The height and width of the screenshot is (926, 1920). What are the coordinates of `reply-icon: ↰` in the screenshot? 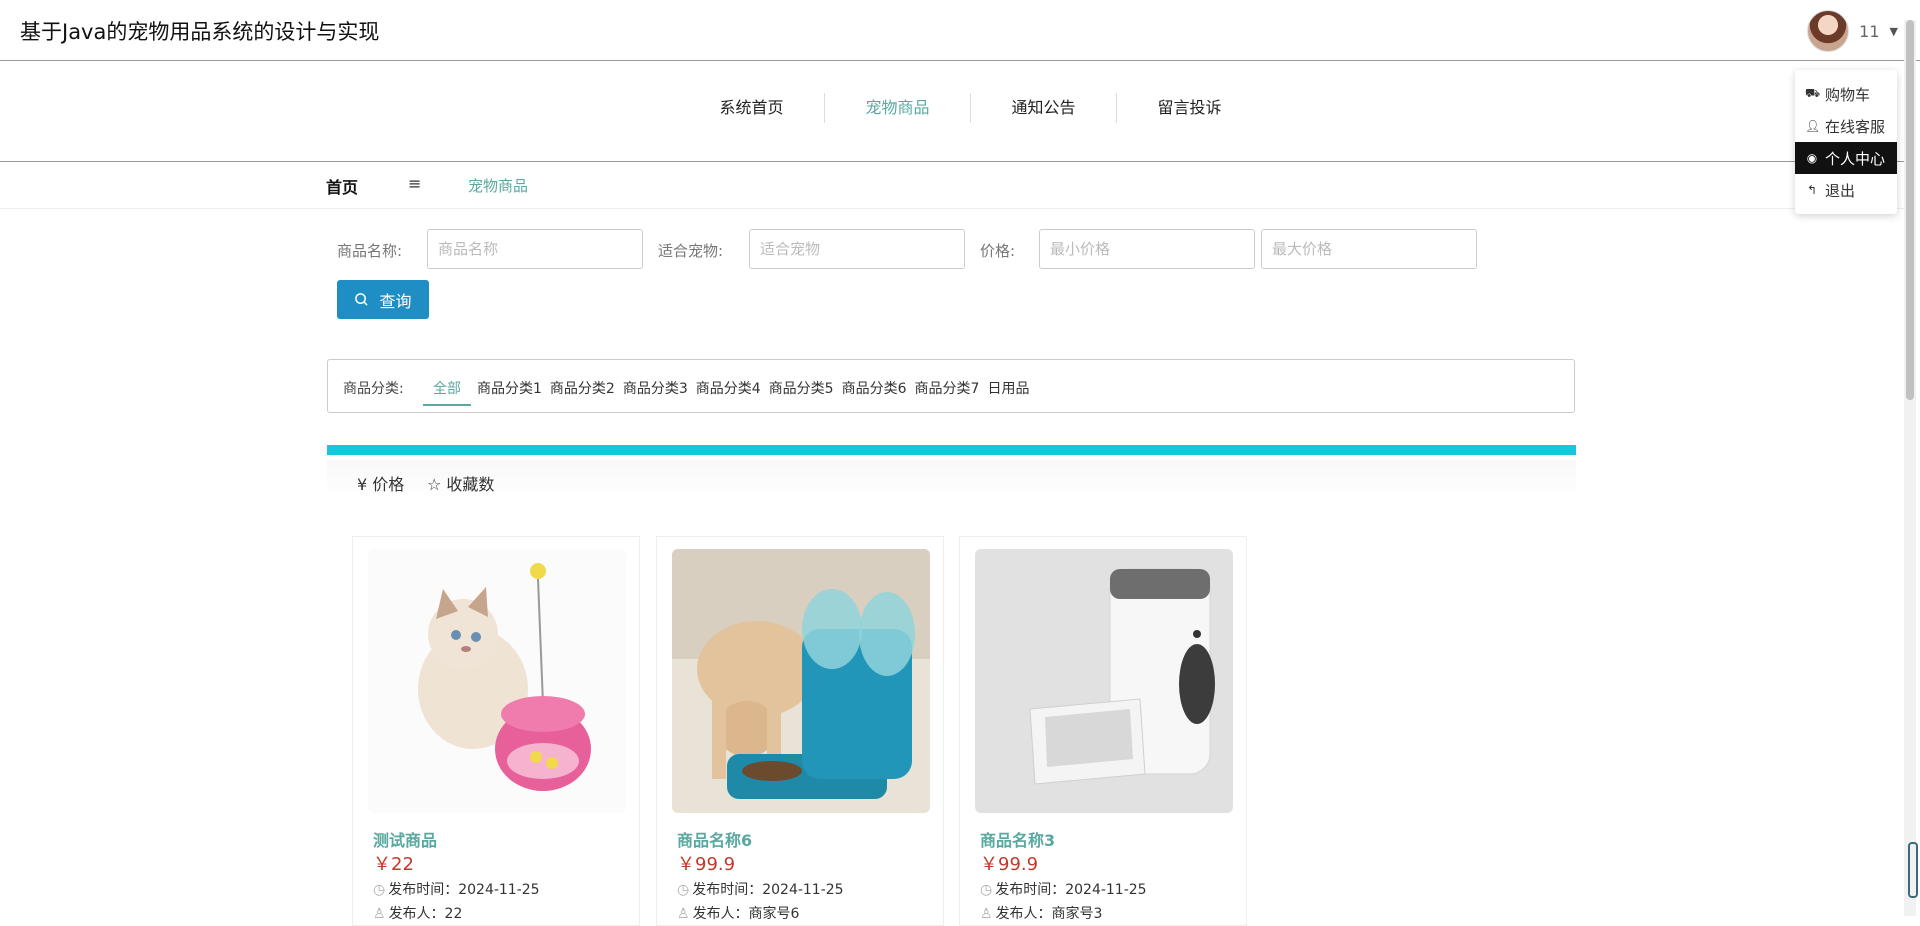 It's located at (1812, 190).